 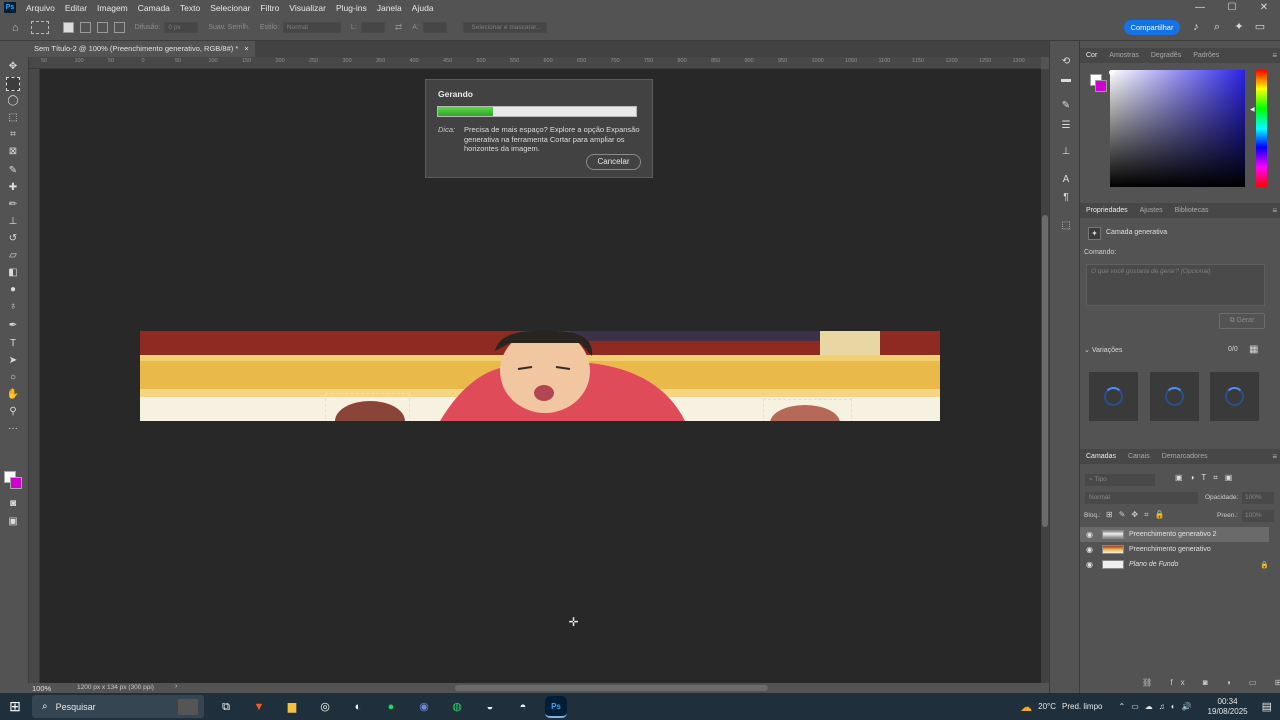 I want to click on paragraph-panel-icon: ¶, so click(x=1066, y=198).